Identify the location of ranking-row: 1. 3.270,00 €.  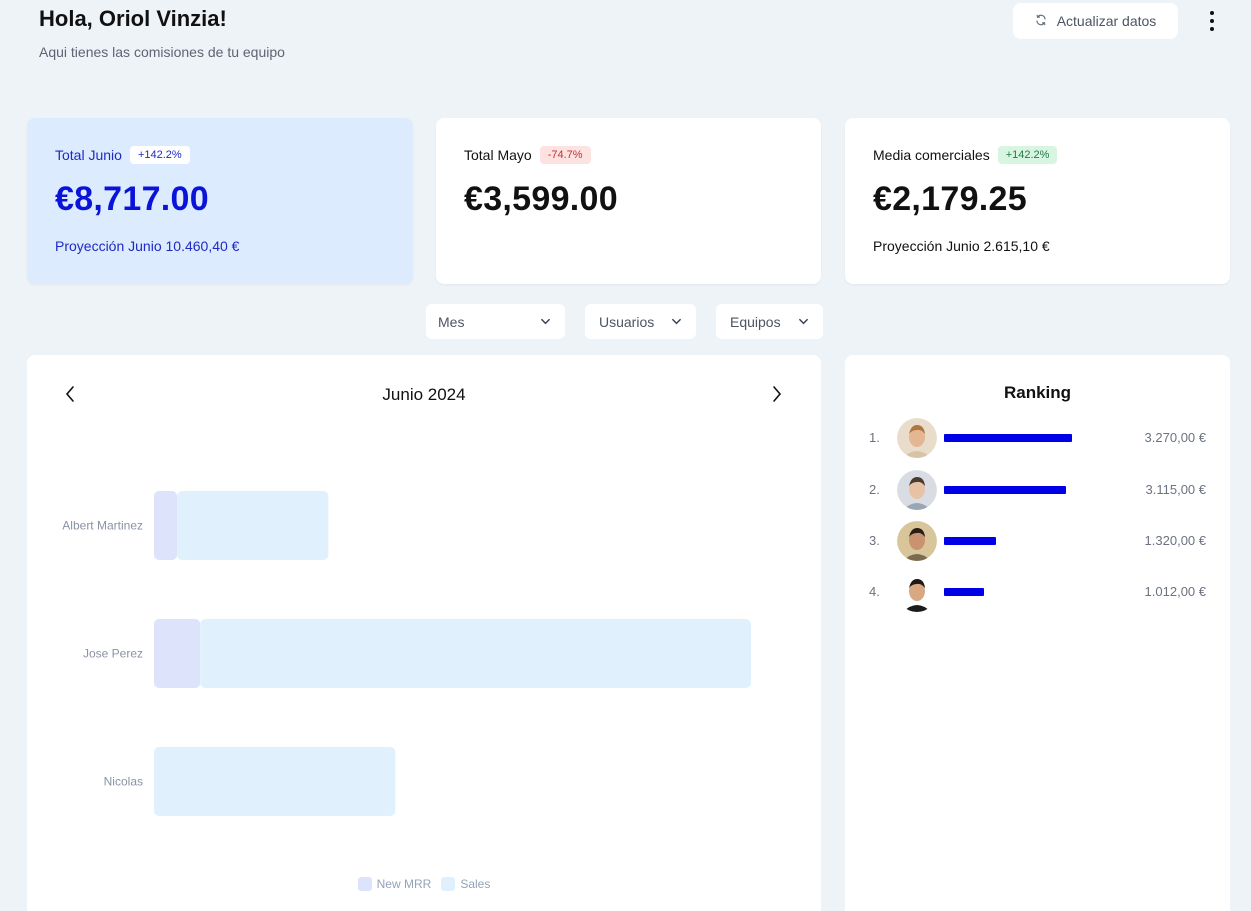
(1037, 438).